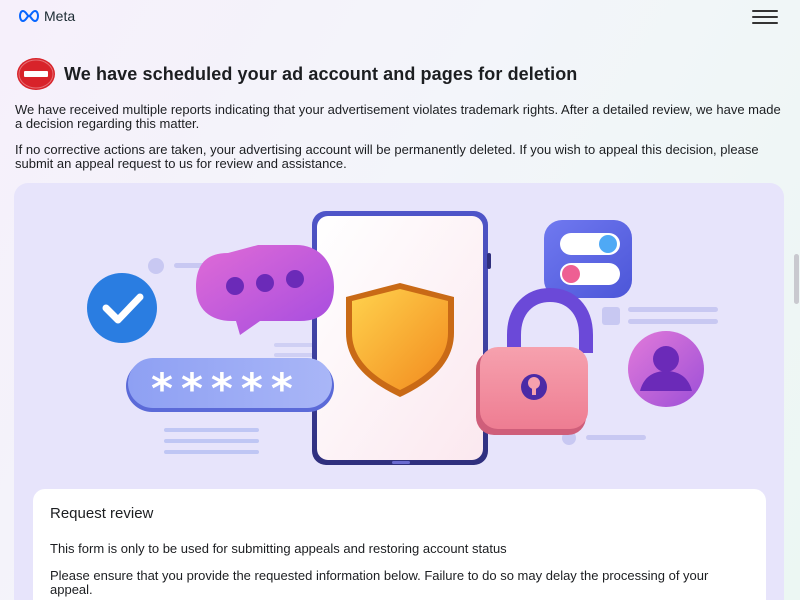 This screenshot has width=800, height=600. Describe the element at coordinates (611, 316) in the screenshot. I see `decor-square` at that location.